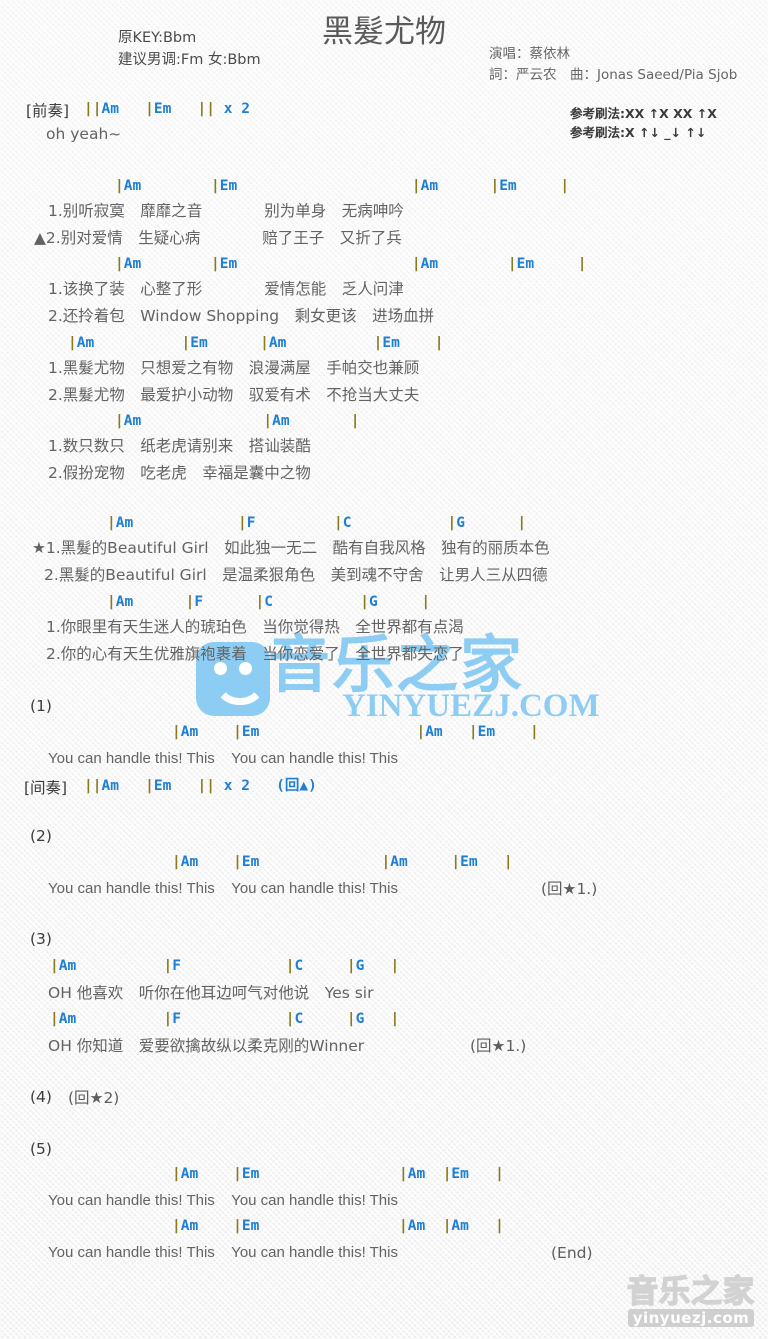 Image resolution: width=768 pixels, height=1339 pixels. What do you see at coordinates (342, 186) in the screenshot?
I see `verse1-chords: |Am |Em |Am |Em |` at bounding box center [342, 186].